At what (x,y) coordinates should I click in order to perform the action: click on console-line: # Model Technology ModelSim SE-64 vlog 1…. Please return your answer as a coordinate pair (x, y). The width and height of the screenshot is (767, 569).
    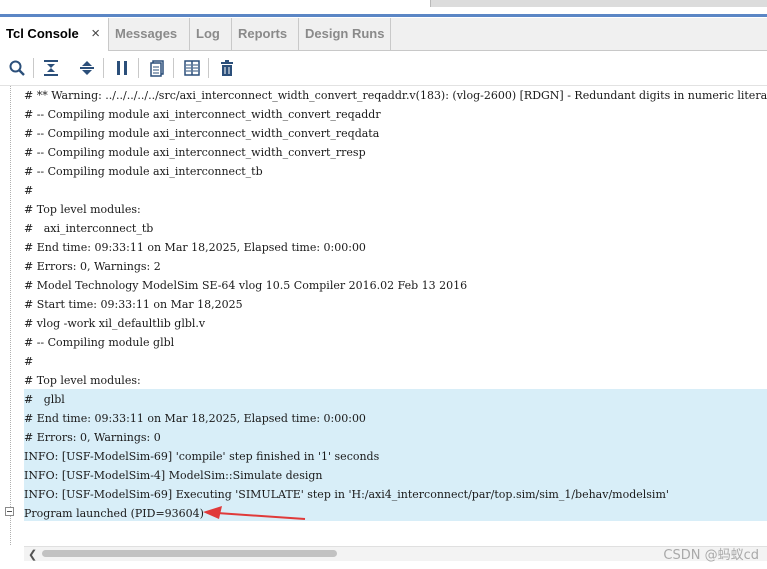
    Looking at the image, I should click on (246, 285).